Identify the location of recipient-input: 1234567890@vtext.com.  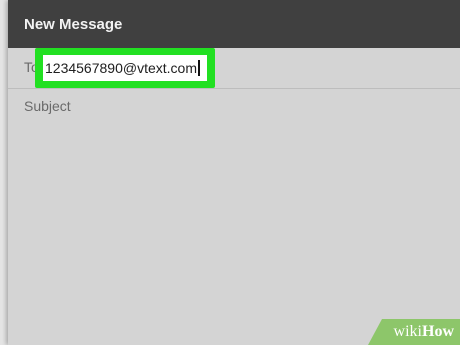
(125, 68).